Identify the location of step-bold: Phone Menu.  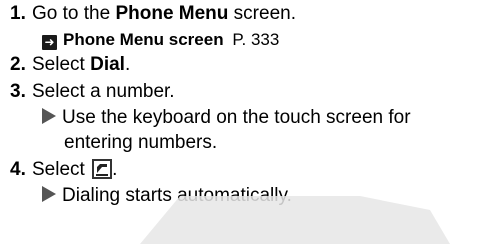
(172, 13).